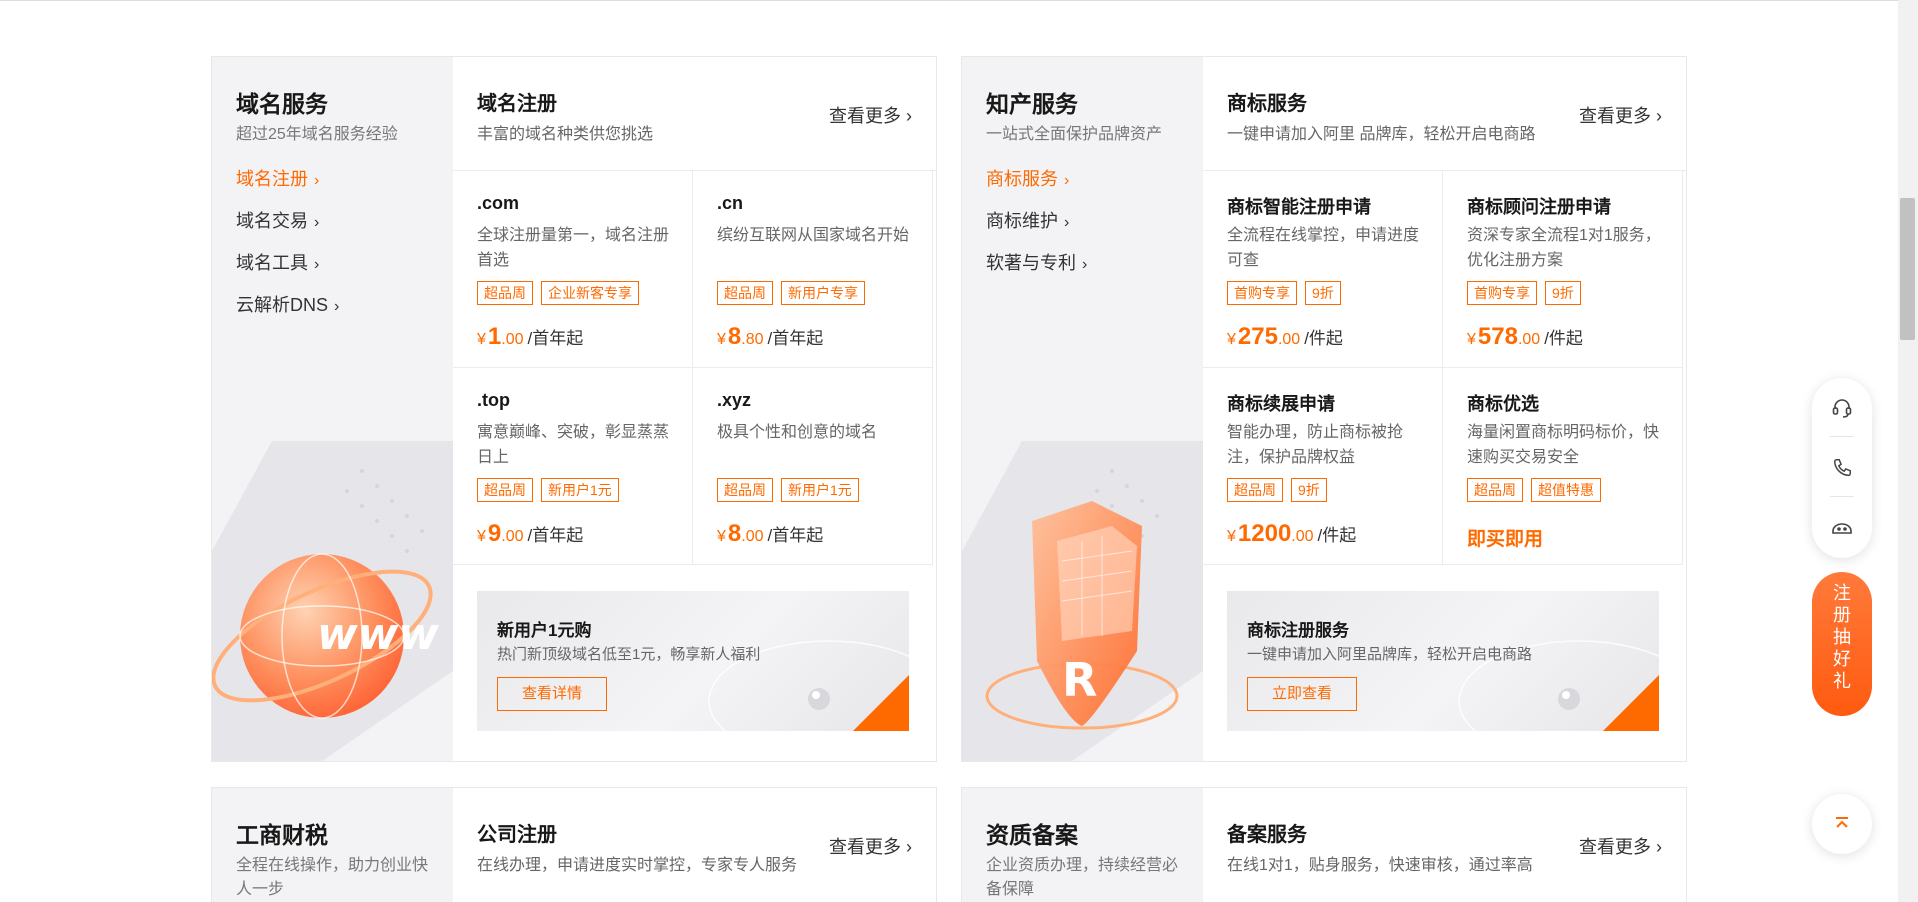  Describe the element at coordinates (1564, 248) in the screenshot. I see `card-desc: 资深专家全流程1对1服务，优化注册方案` at that location.